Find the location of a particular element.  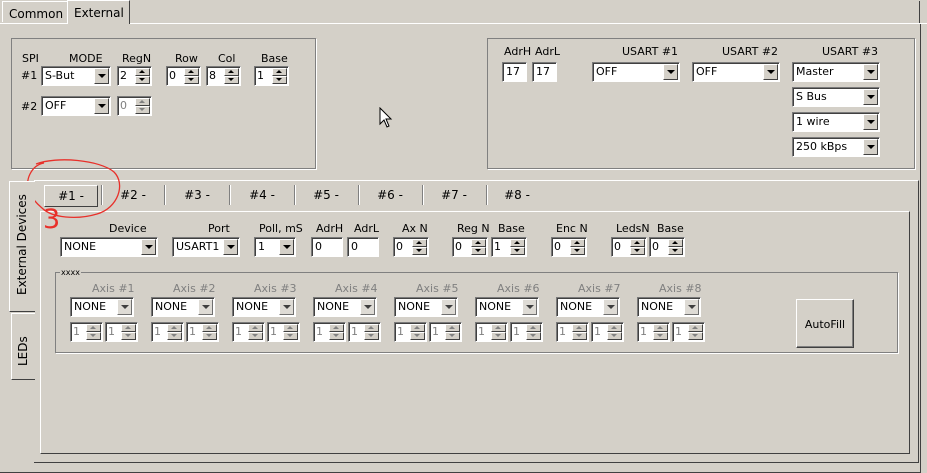

spi1-col-stepper: 8 is located at coordinates (223, 76).